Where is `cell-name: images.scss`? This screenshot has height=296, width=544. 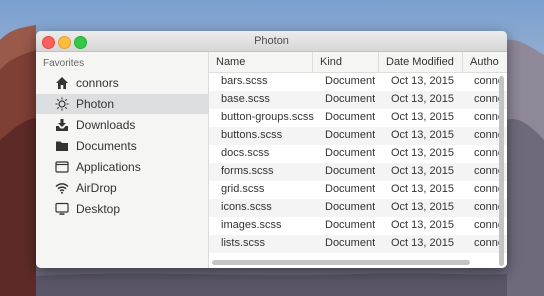
cell-name: images.scss is located at coordinates (251, 225).